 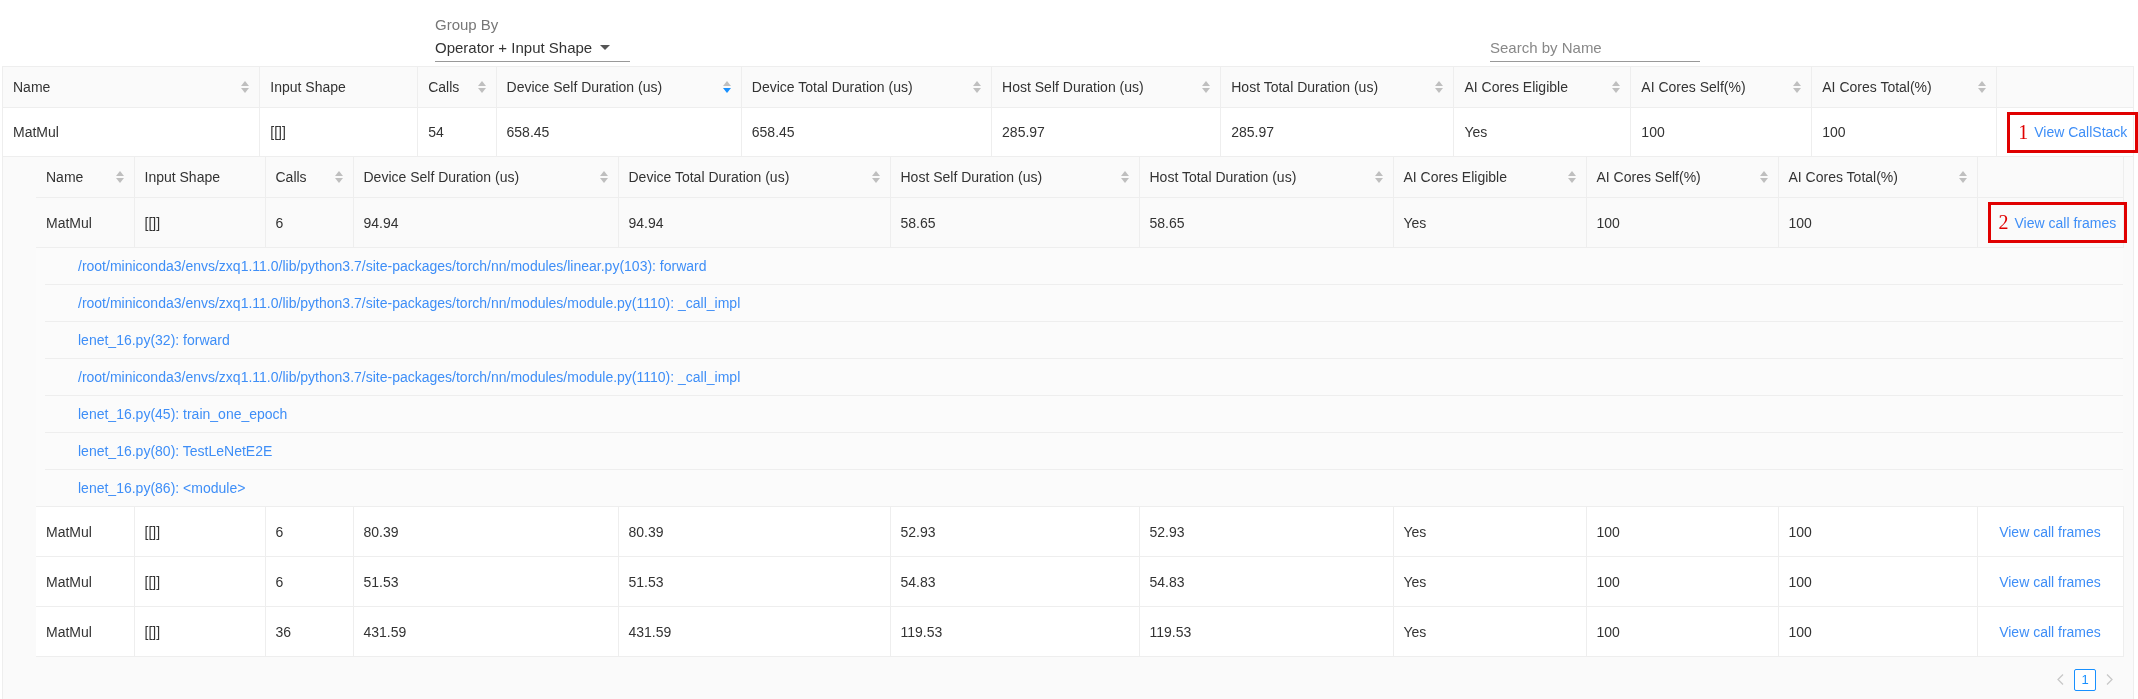 What do you see at coordinates (1595, 50) in the screenshot?
I see `search-field: Search by Name` at bounding box center [1595, 50].